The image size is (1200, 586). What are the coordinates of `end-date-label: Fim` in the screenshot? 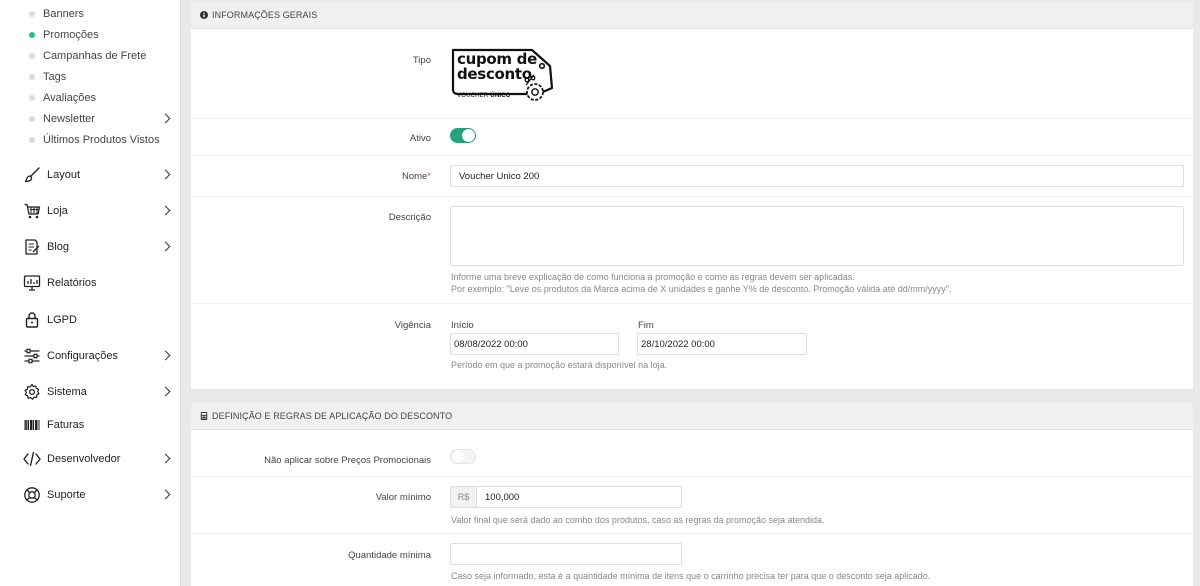 It's located at (646, 325).